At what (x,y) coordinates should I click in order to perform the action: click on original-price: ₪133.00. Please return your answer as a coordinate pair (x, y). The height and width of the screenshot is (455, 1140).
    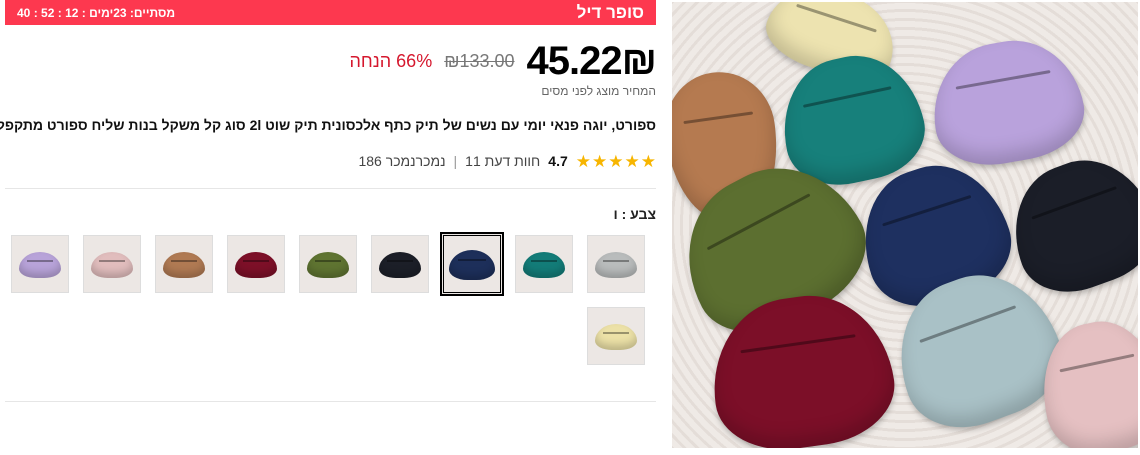
    Looking at the image, I should click on (479, 60).